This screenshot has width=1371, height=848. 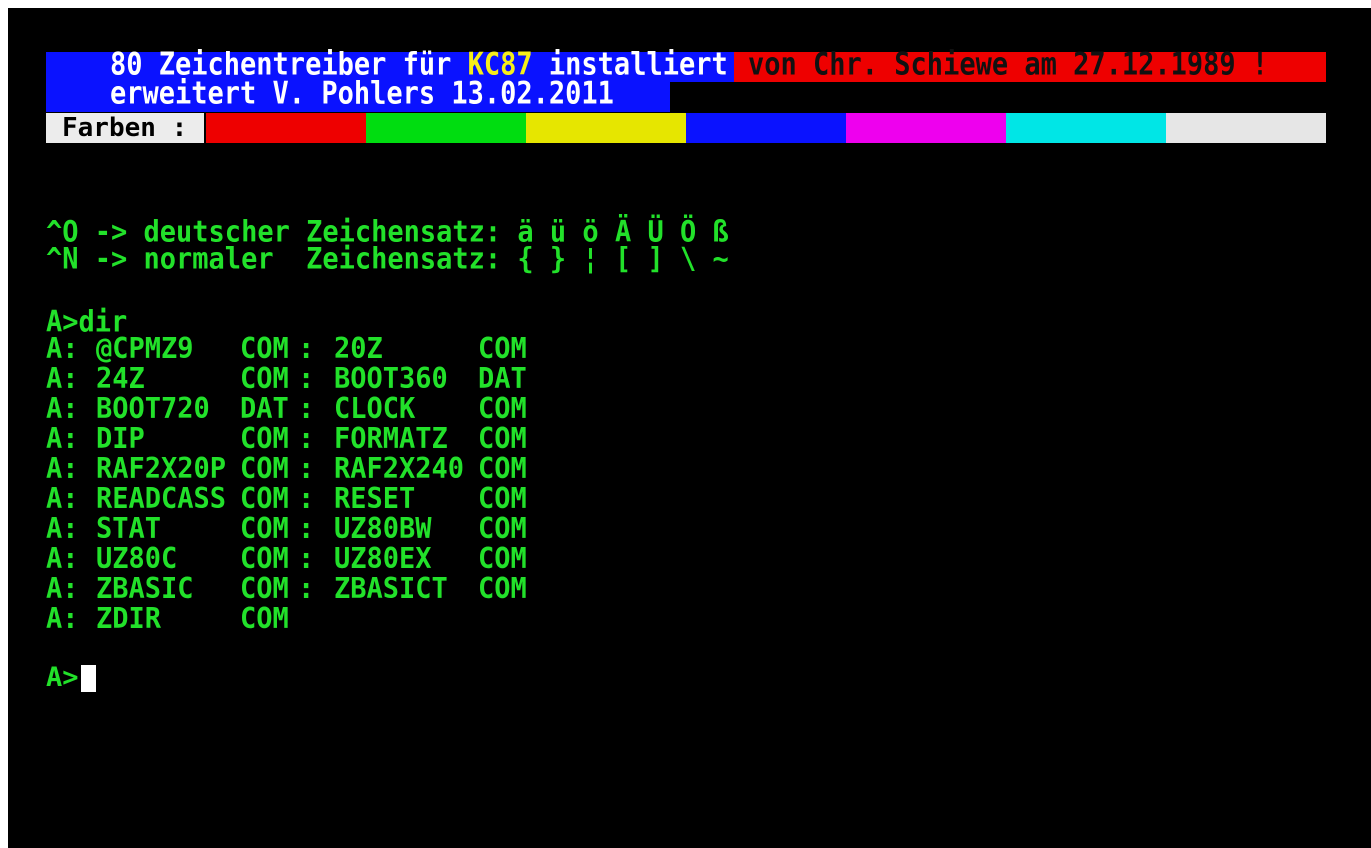 I want to click on file-name: ZBASIC, so click(x=145, y=589).